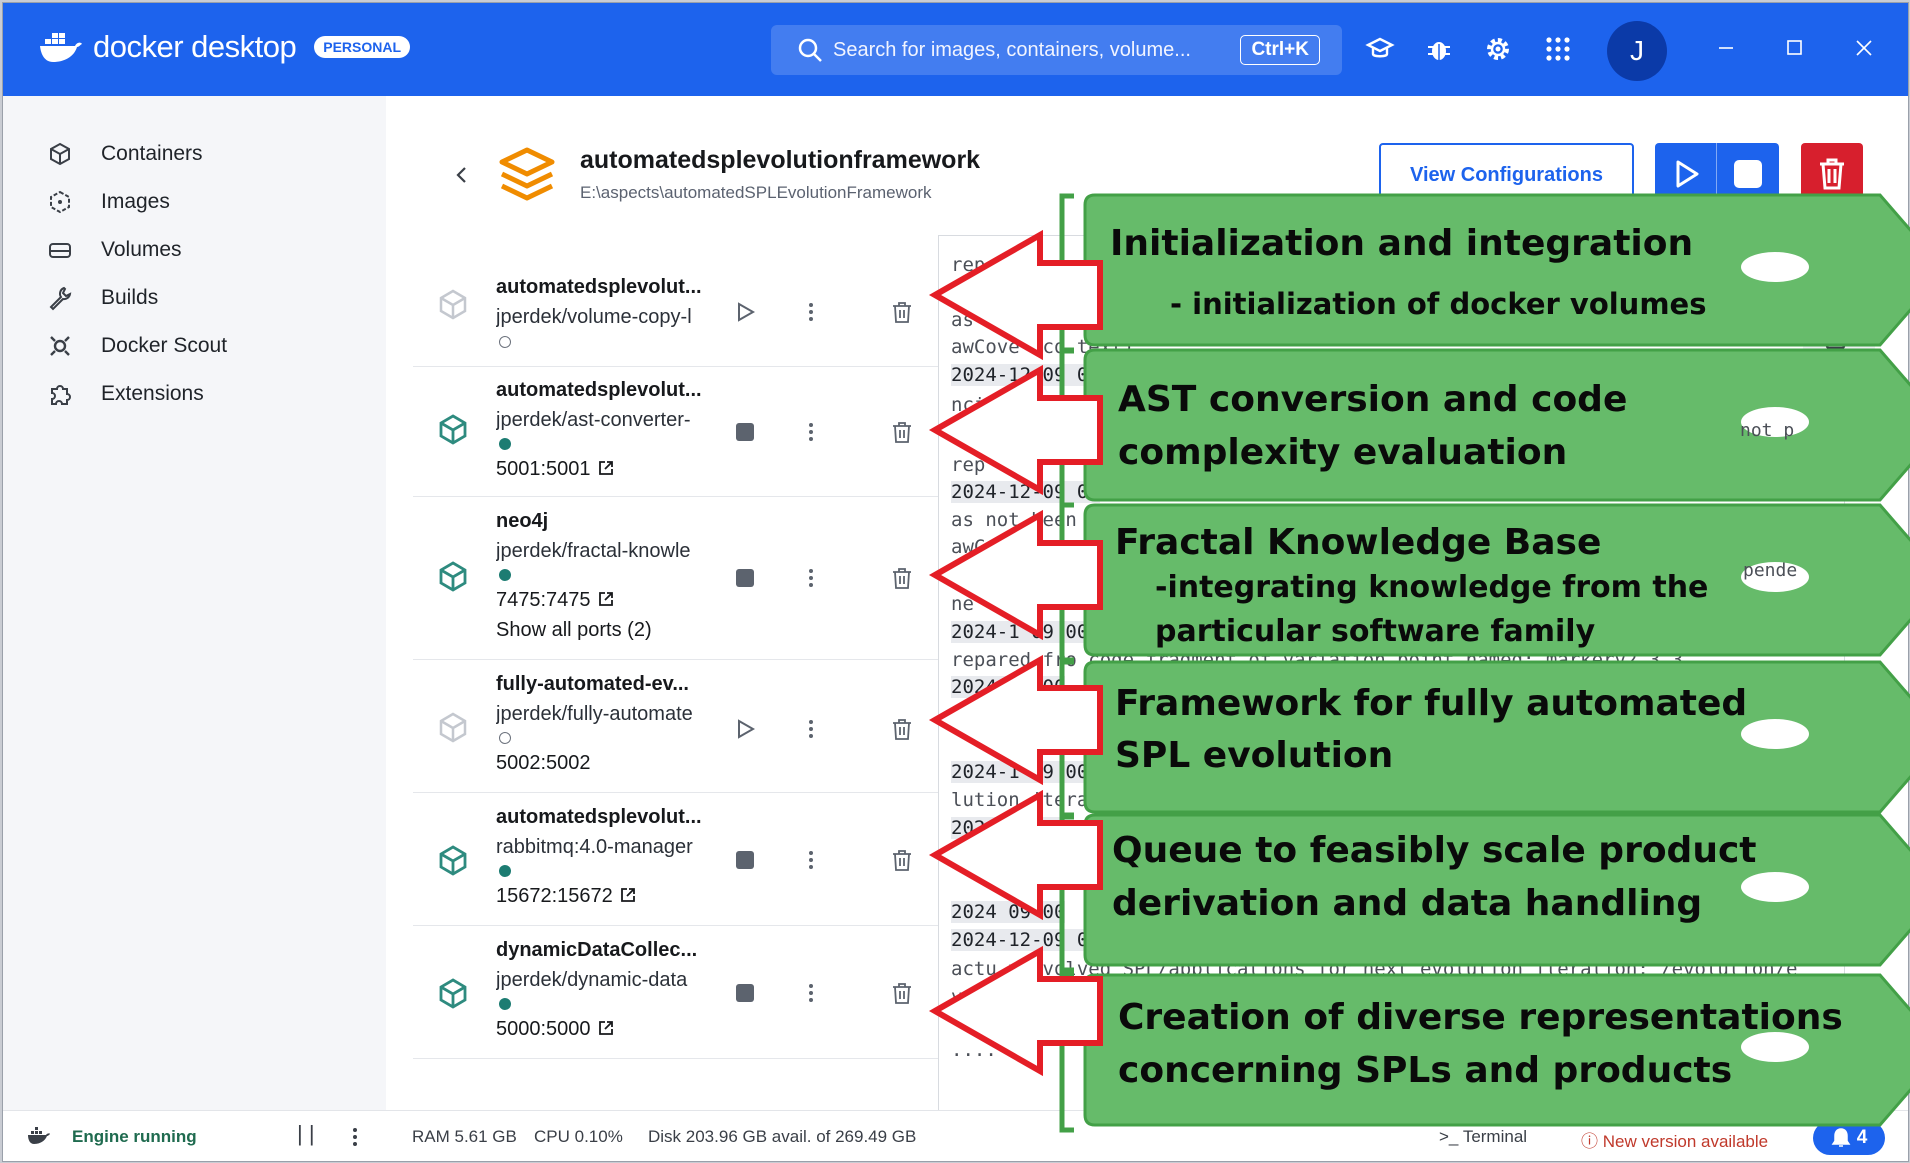 This screenshot has height=1163, width=1910. What do you see at coordinates (602, 420) in the screenshot?
I see `container-image: jperdek/ast-converter-` at bounding box center [602, 420].